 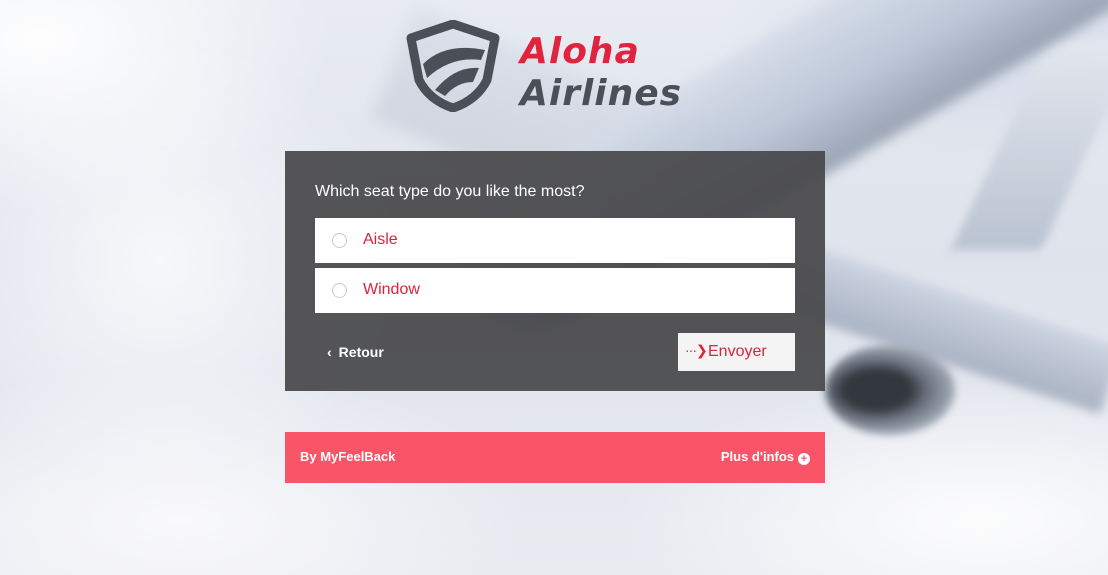 I want to click on brand-name-line2: Airlines, so click(x=601, y=93).